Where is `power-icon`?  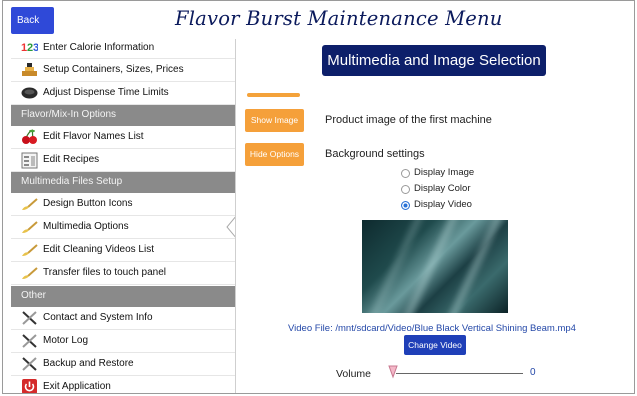 power-icon is located at coordinates (29, 386).